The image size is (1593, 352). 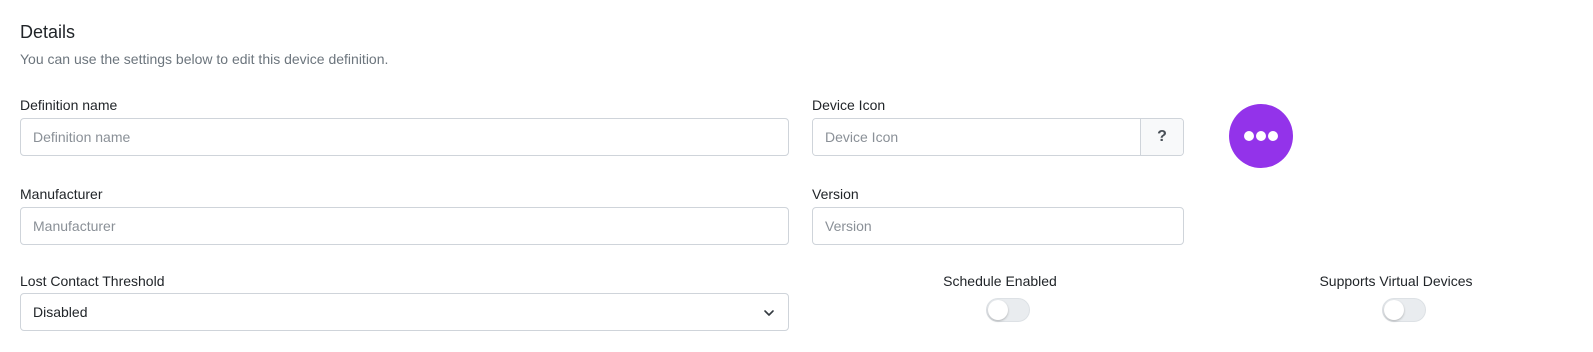 What do you see at coordinates (1396, 281) in the screenshot?
I see `supports-virtual-devices-label: Supports Virtual Devices` at bounding box center [1396, 281].